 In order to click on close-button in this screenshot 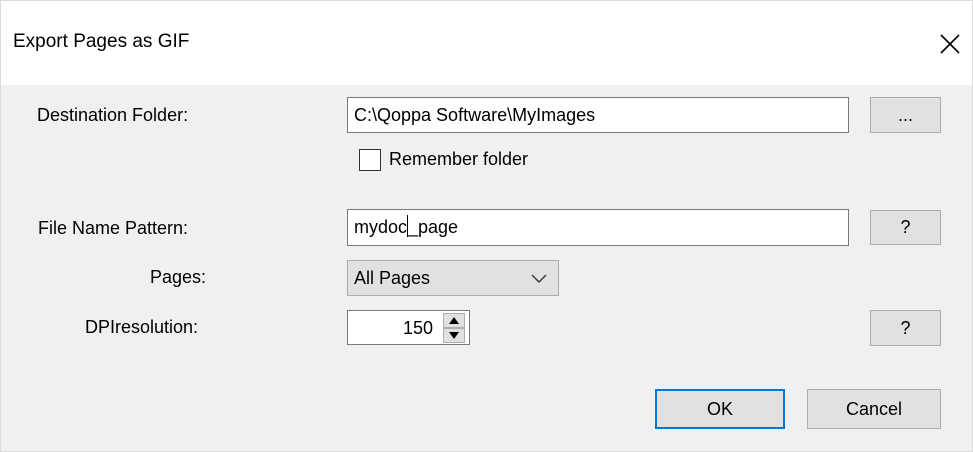, I will do `click(950, 44)`.